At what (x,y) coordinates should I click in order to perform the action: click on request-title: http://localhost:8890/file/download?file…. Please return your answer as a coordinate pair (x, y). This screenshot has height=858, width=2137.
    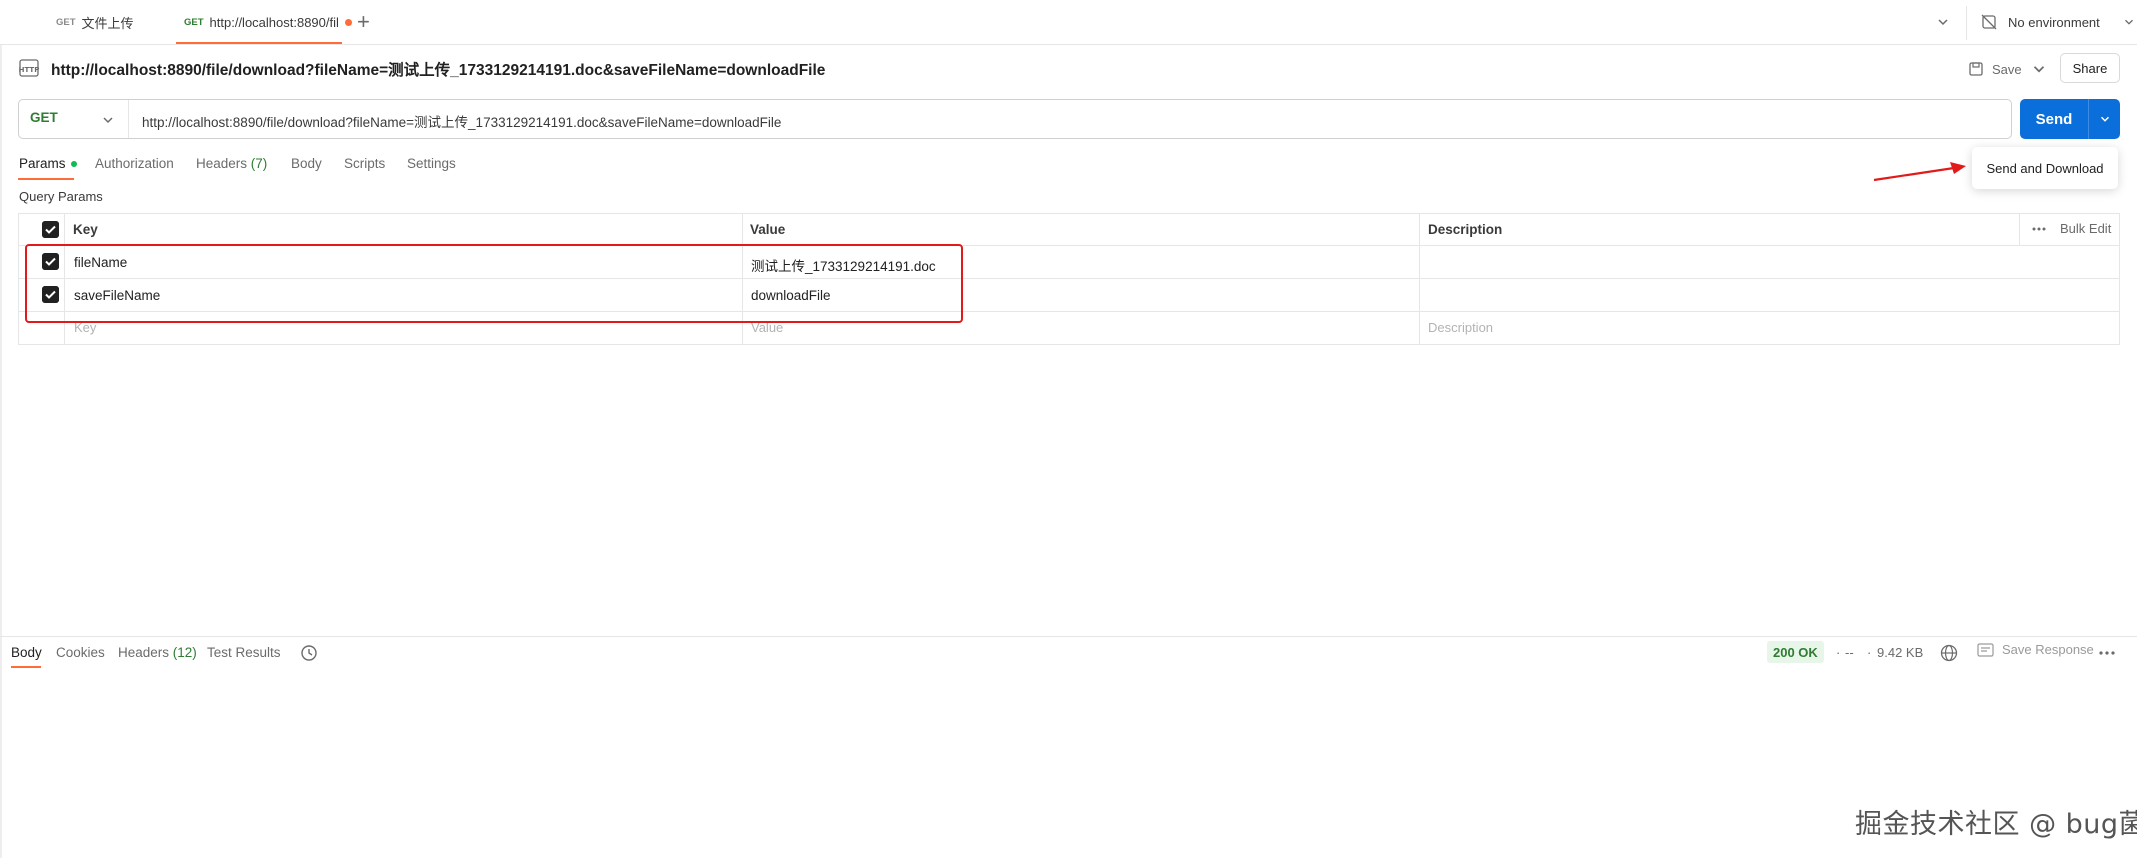
    Looking at the image, I should click on (438, 69).